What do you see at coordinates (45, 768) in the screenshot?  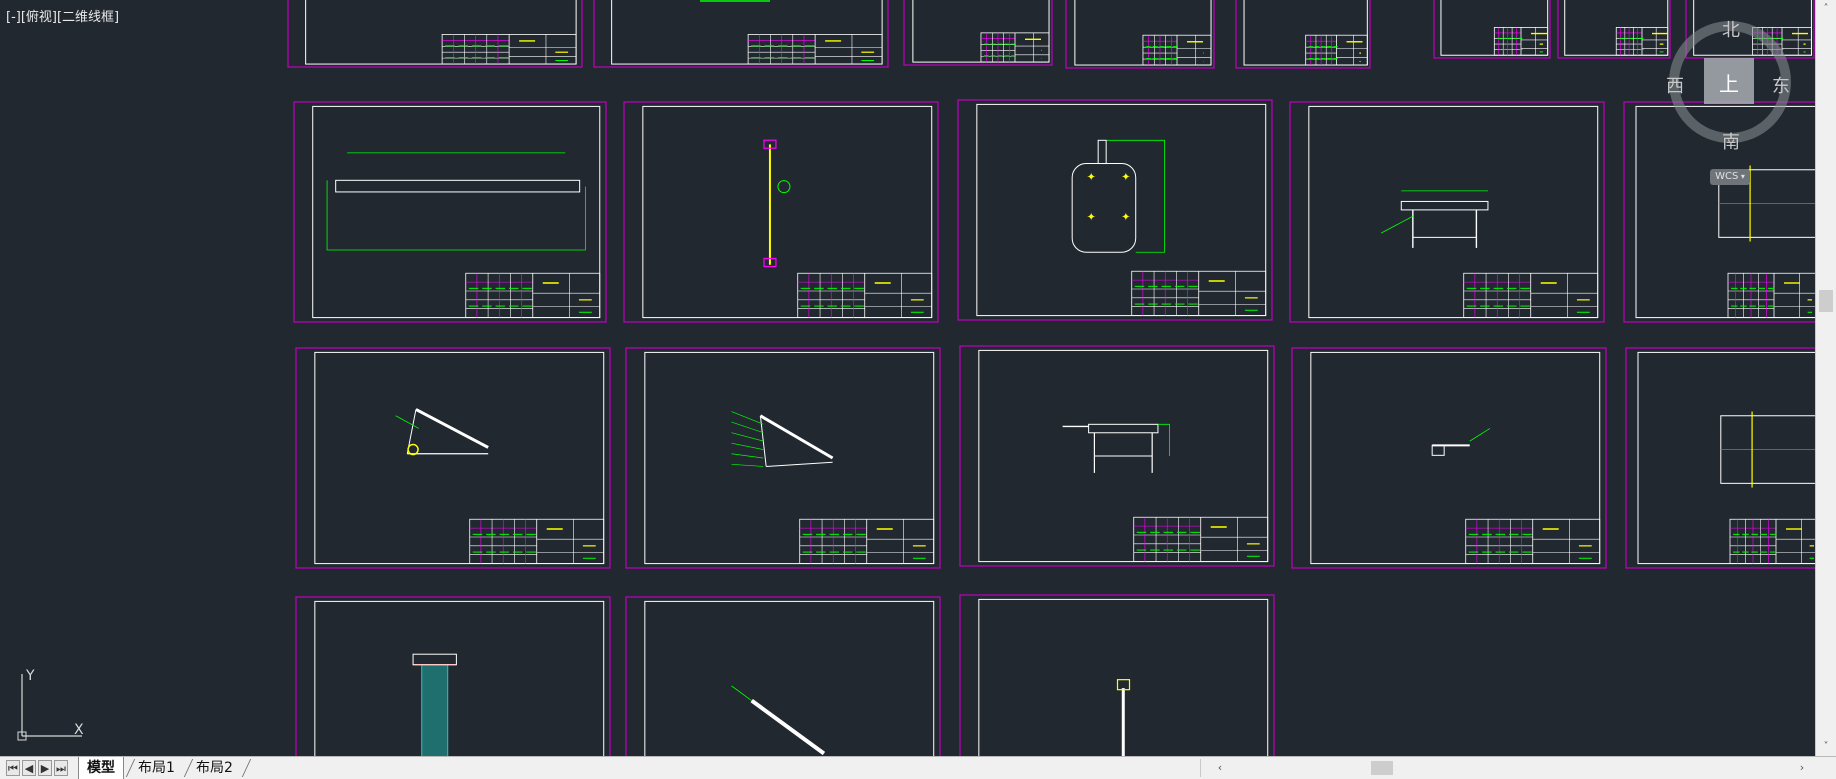 I see `next-icon: ▶` at bounding box center [45, 768].